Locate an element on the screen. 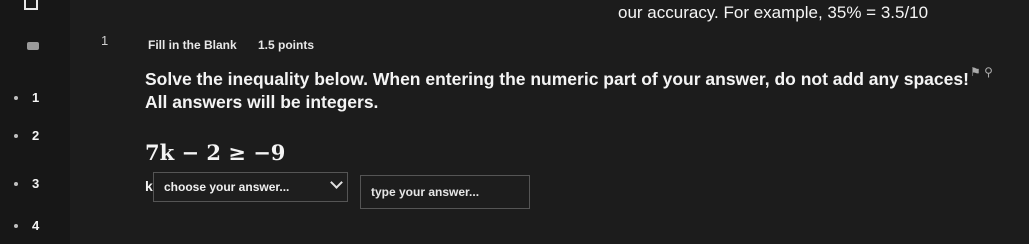 The width and height of the screenshot is (1029, 244). sidebar-question-3: 3 is located at coordinates (26, 183).